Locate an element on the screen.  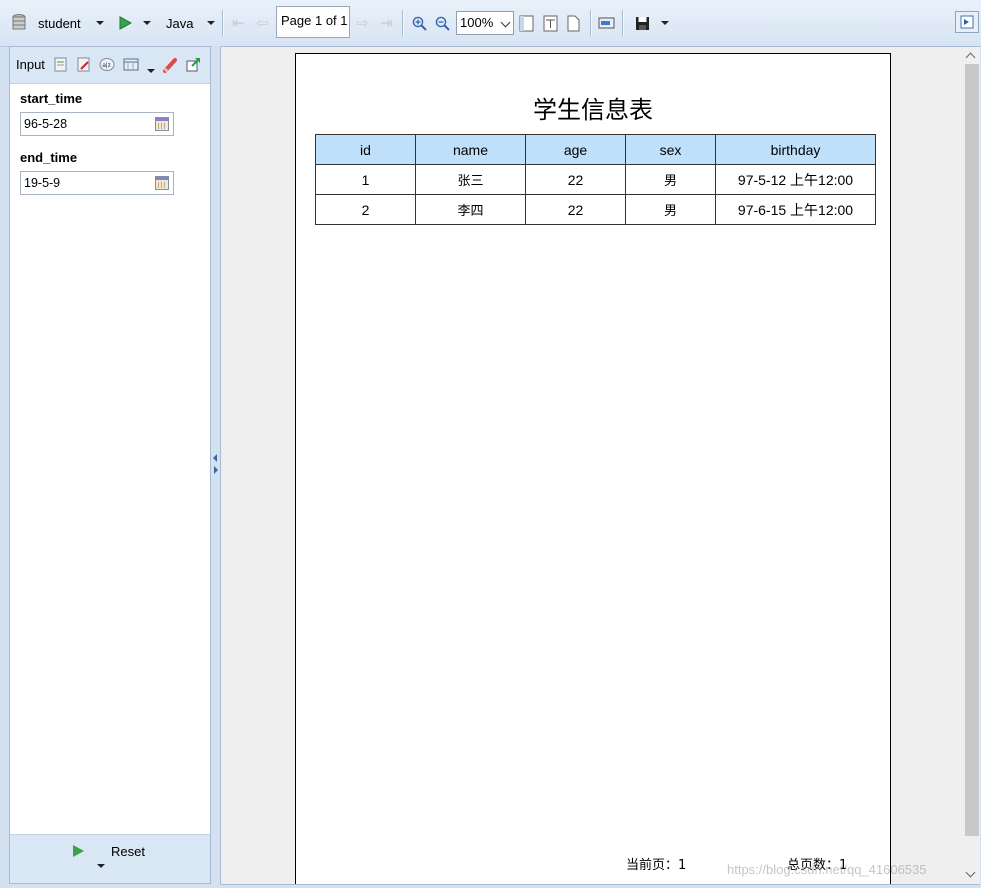
current-page-label: 当前页： is located at coordinates (652, 865).